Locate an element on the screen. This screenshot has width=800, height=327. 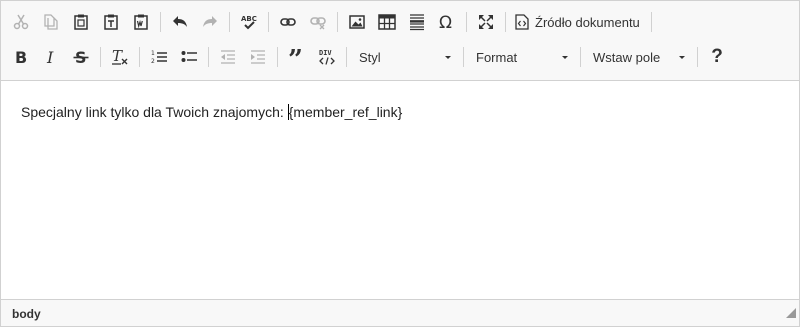
paste-button is located at coordinates (81, 22).